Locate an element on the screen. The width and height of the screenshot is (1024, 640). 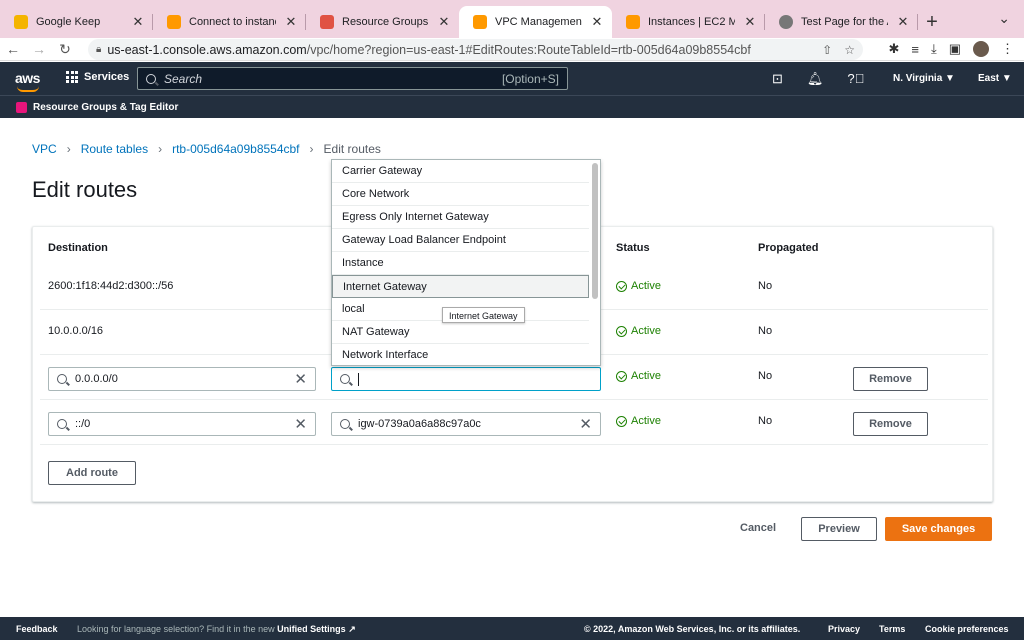
tab-title: Test Page for the Apac is located at coordinates (844, 22).